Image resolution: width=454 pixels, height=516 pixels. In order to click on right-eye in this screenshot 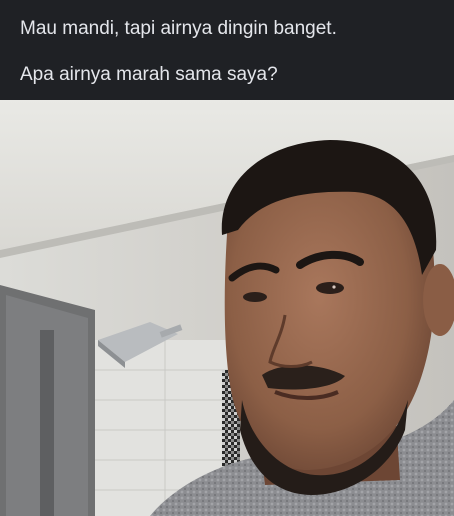, I will do `click(330, 288)`.